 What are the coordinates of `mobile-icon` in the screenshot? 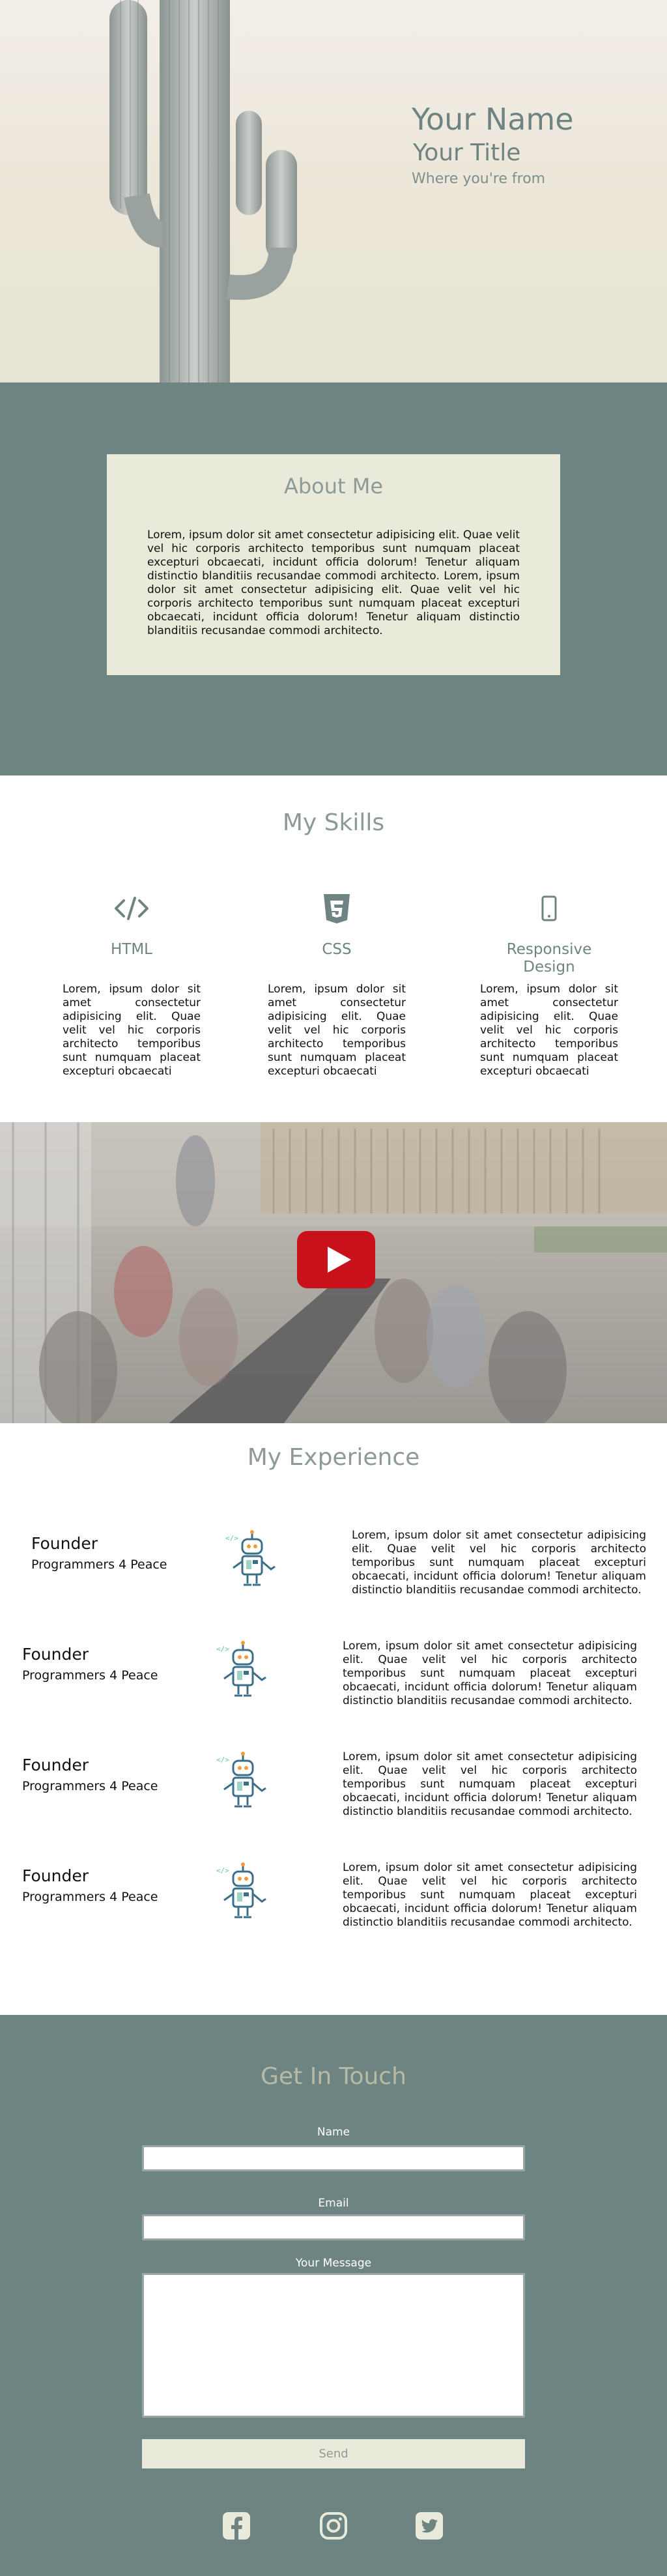 It's located at (549, 908).